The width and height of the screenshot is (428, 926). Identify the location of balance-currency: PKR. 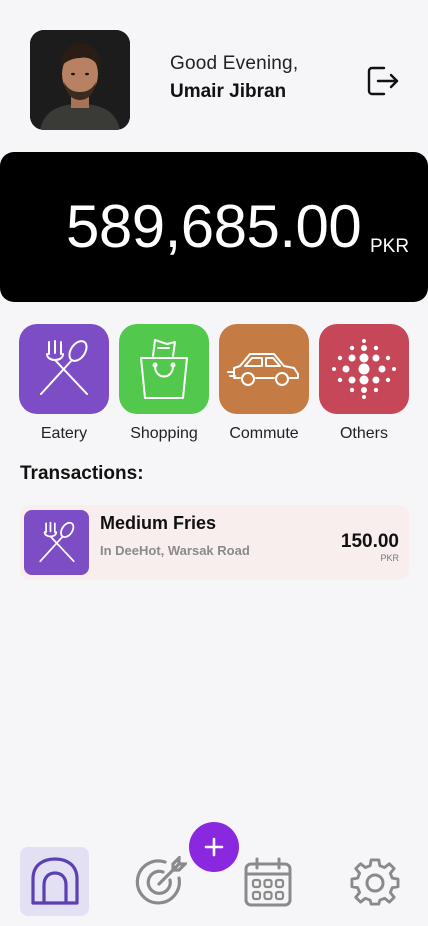
(390, 246).